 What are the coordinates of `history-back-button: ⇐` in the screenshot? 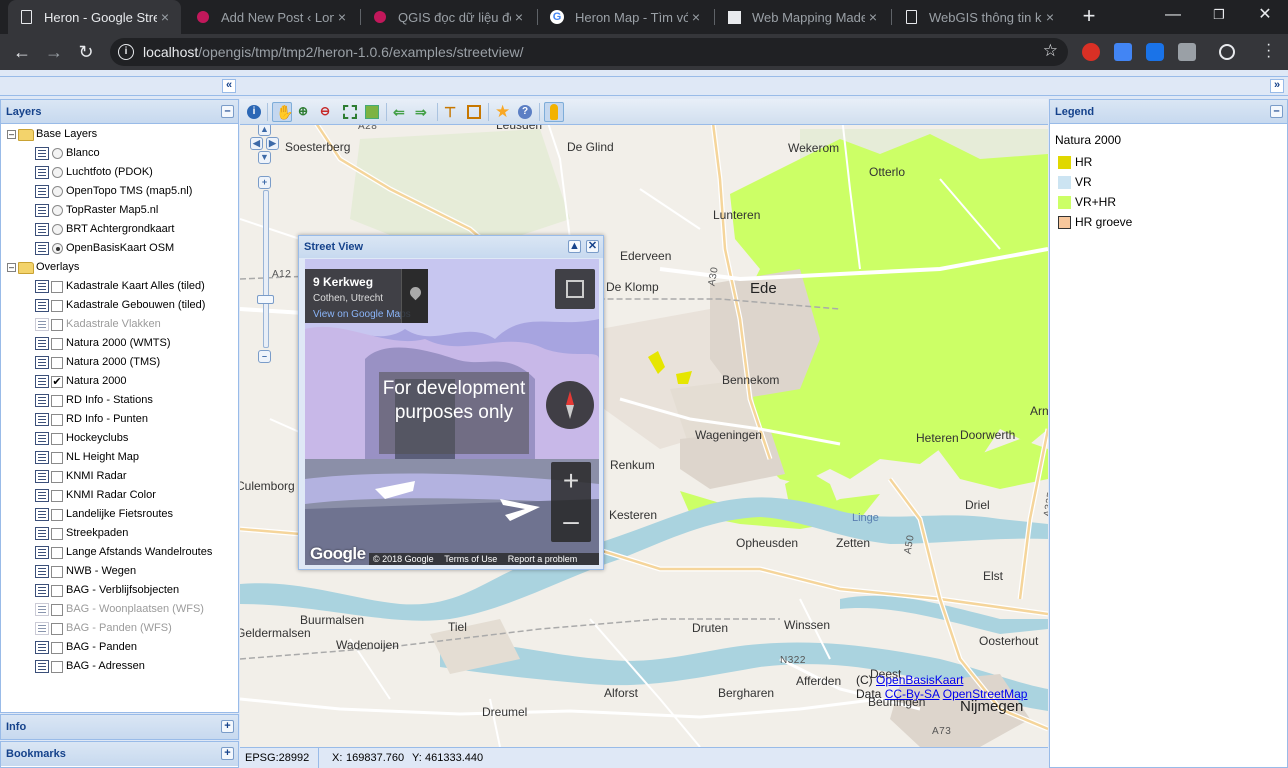 It's located at (401, 112).